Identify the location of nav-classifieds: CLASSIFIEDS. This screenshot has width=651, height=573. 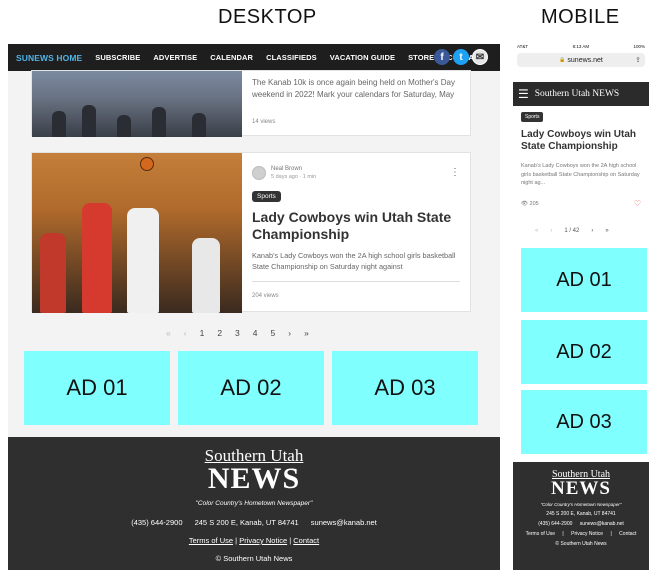
(291, 57).